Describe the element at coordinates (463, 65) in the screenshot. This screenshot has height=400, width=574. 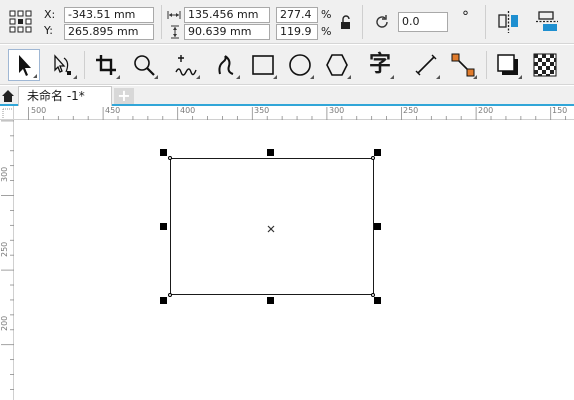
I see `connector-tool` at that location.